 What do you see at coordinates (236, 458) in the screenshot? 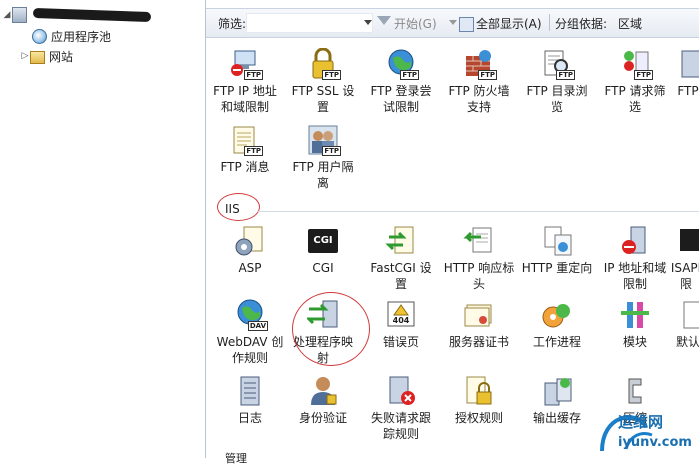
I see `section-header-management: 管理` at bounding box center [236, 458].